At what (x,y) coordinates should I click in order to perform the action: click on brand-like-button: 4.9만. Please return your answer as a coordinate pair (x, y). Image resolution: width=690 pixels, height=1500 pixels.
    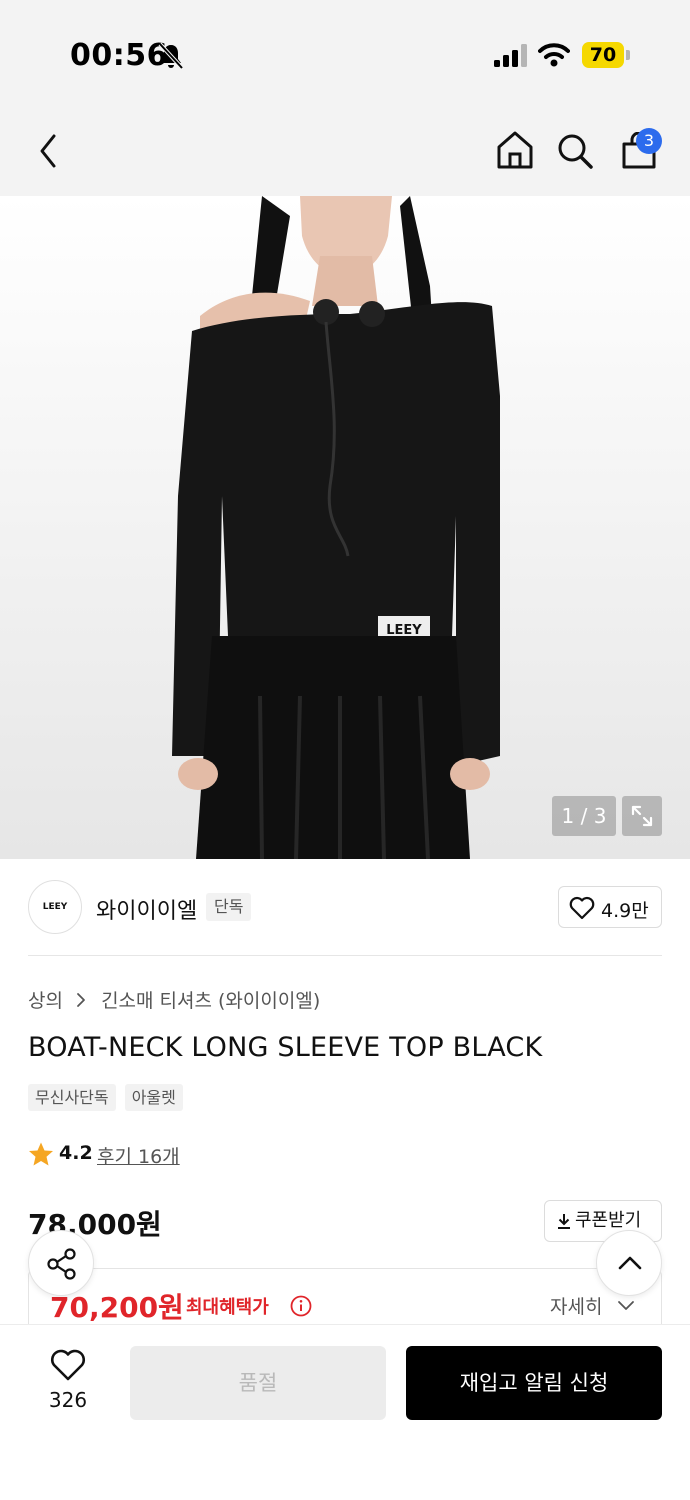
    Looking at the image, I should click on (610, 907).